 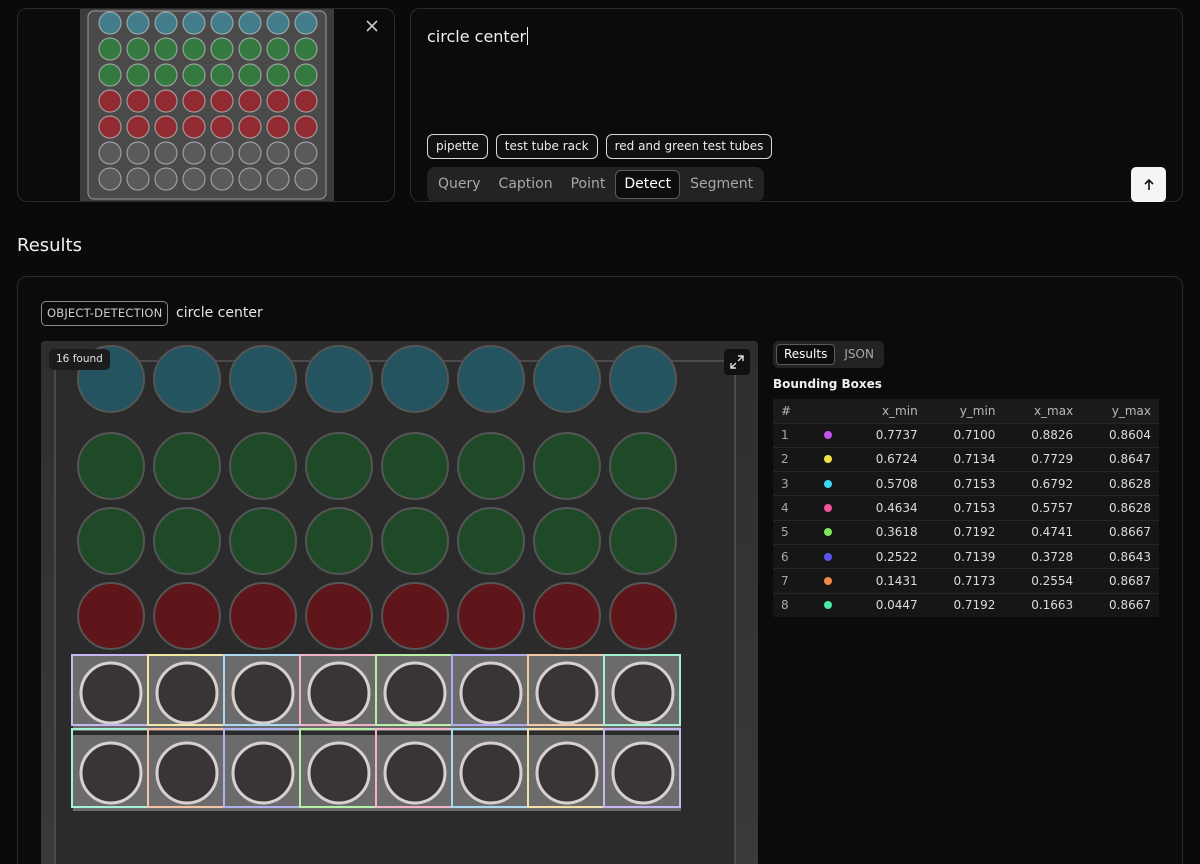 I want to click on table-header-row: # x_min y_min x_max y_max, so click(x=966, y=411).